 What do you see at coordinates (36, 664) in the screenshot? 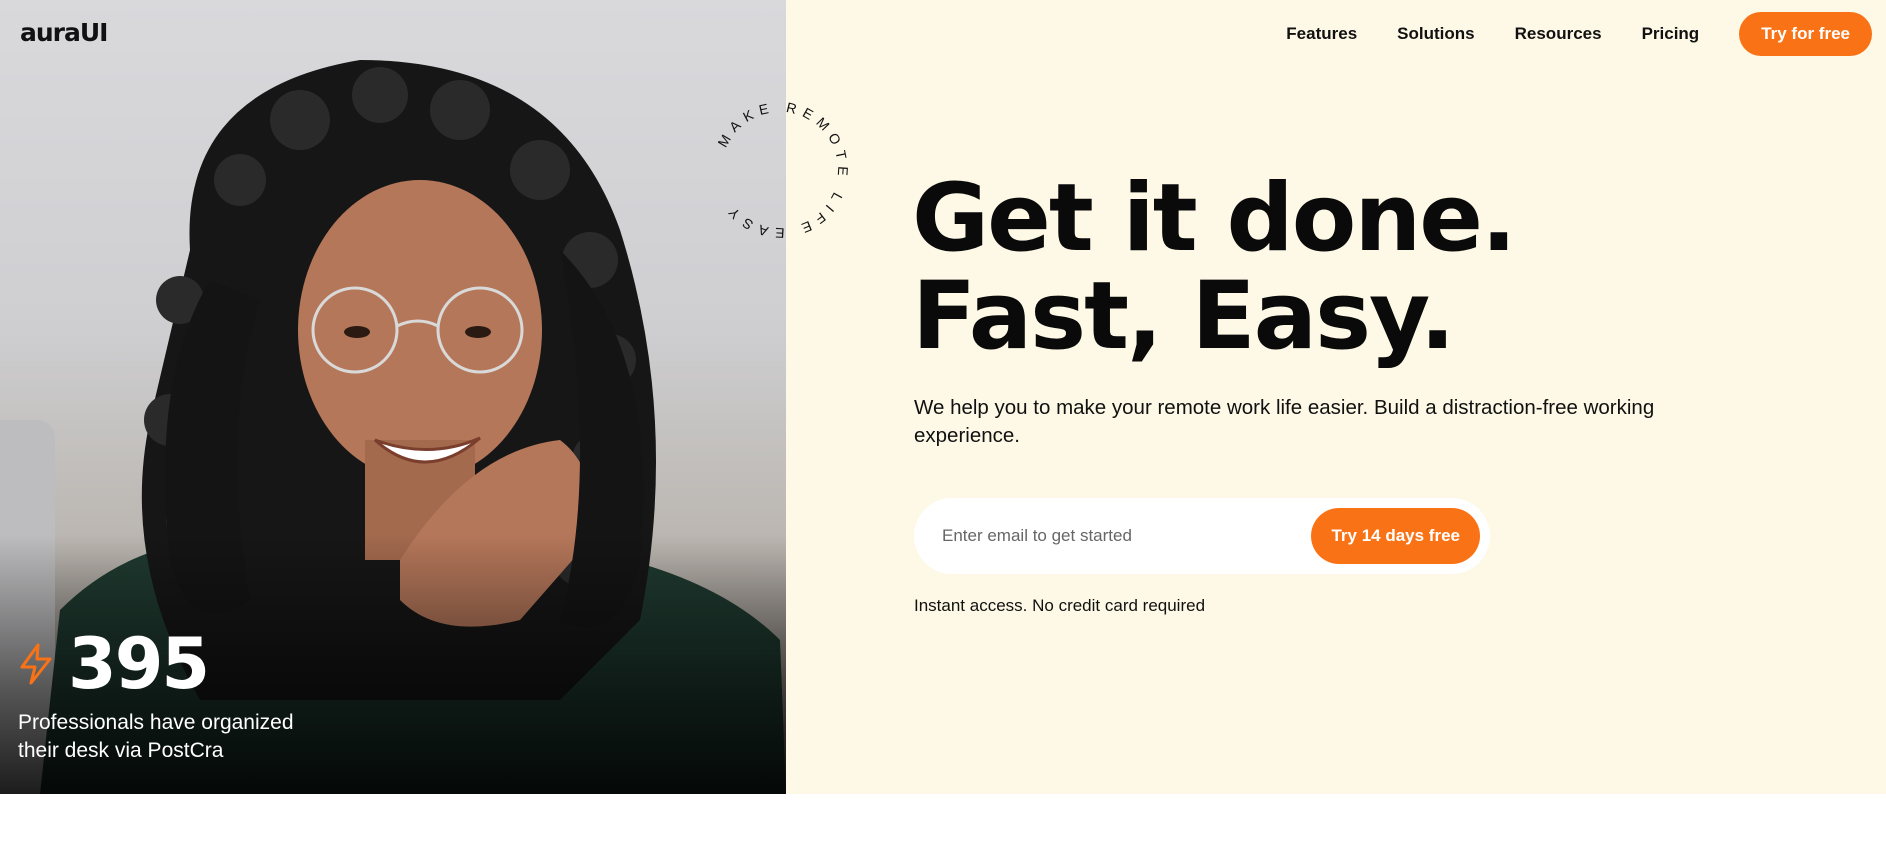
I see `lightning-bolt-icon` at bounding box center [36, 664].